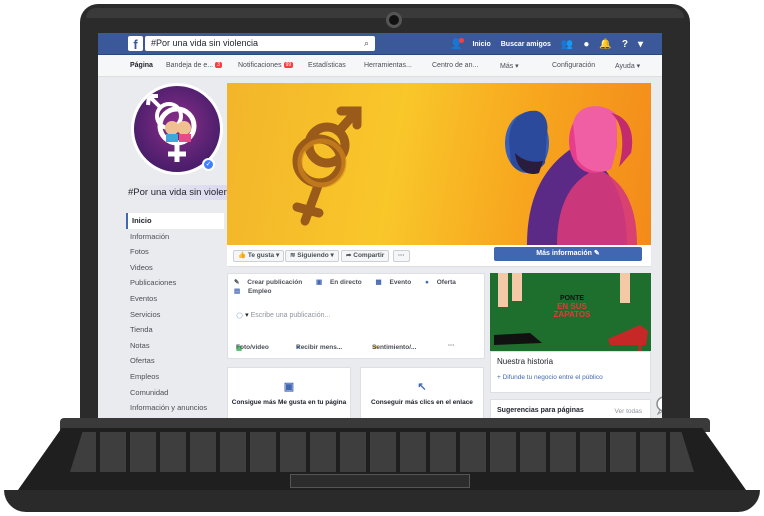 The image size is (764, 516). I want to click on share-button: ➦ Compartir, so click(365, 256).